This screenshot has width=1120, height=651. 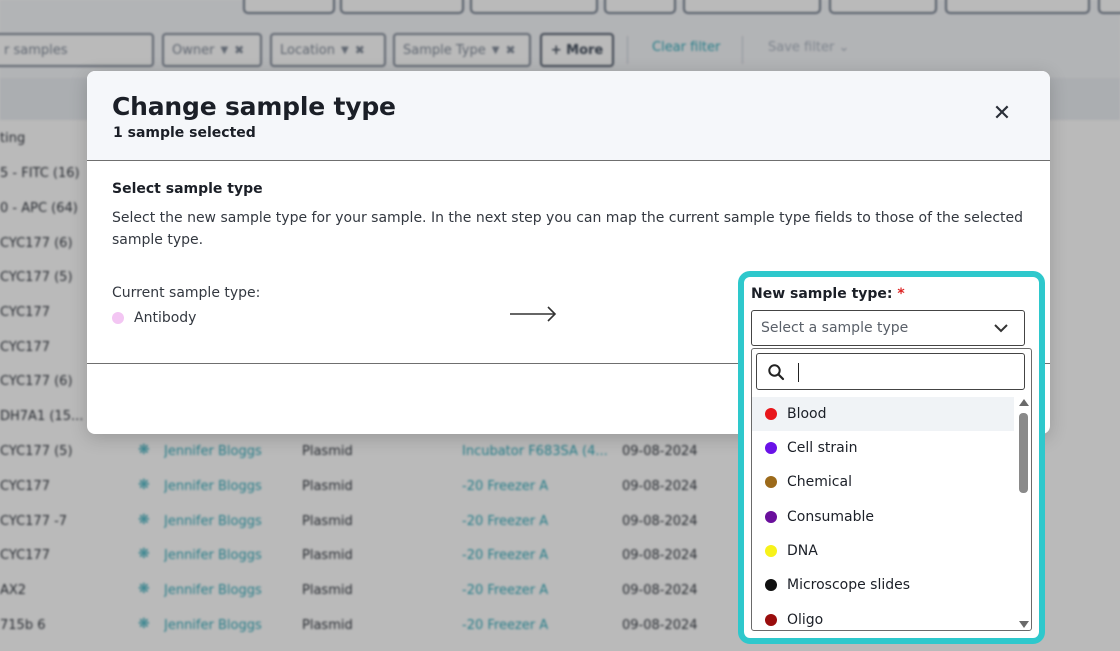 What do you see at coordinates (798, 372) in the screenshot?
I see `text-cursor` at bounding box center [798, 372].